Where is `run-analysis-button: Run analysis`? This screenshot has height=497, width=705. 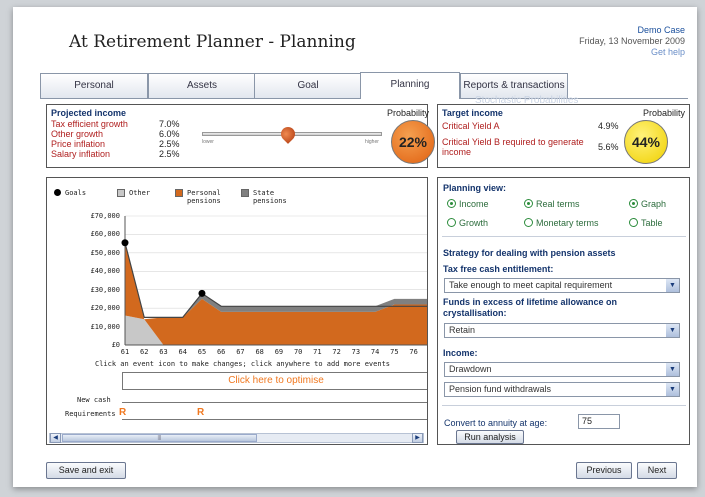
run-analysis-button: Run analysis is located at coordinates (490, 437).